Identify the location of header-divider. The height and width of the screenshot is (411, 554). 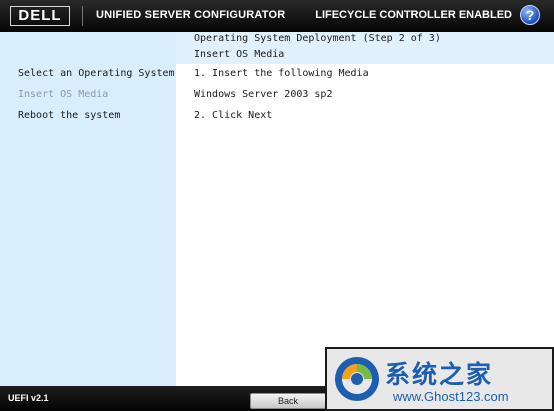
(82, 16).